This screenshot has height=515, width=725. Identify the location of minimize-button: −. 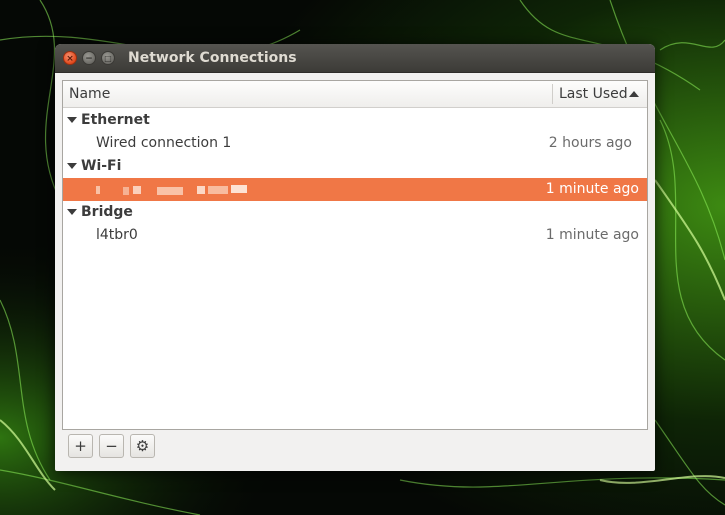
(89, 58).